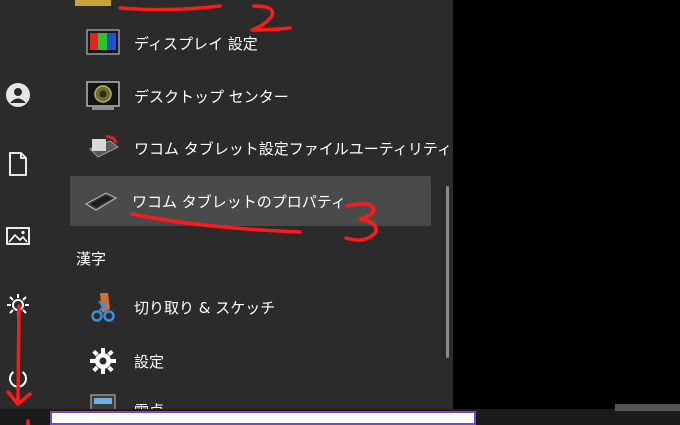 The width and height of the screenshot is (680, 425). What do you see at coordinates (18, 95) in the screenshot?
I see `user-icon` at bounding box center [18, 95].